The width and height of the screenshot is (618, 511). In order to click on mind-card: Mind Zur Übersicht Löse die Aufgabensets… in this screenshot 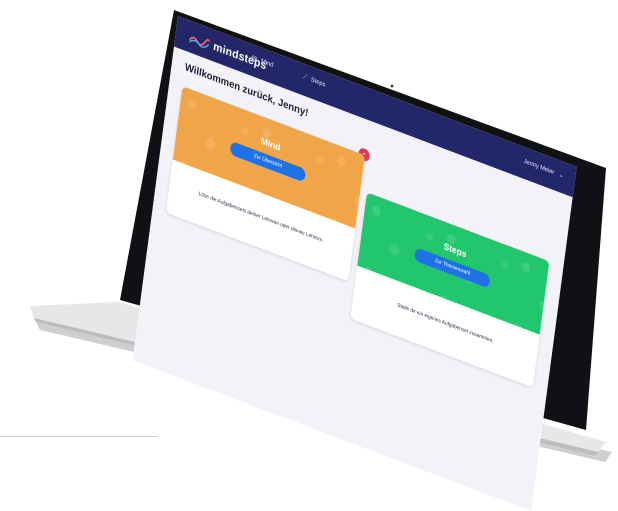, I will do `click(265, 184)`.